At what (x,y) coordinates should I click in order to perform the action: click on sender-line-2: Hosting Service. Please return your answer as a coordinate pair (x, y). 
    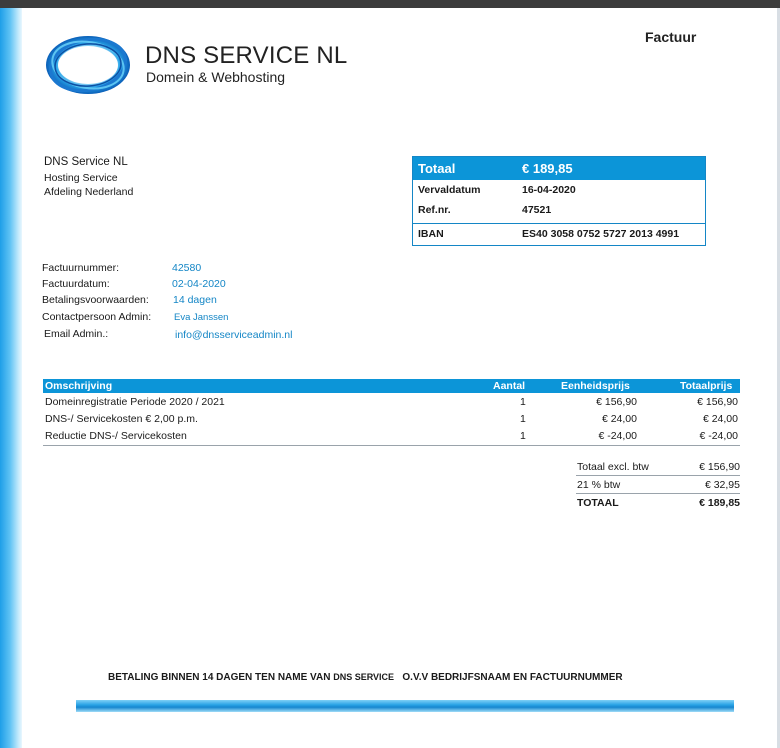
    Looking at the image, I should click on (81, 178).